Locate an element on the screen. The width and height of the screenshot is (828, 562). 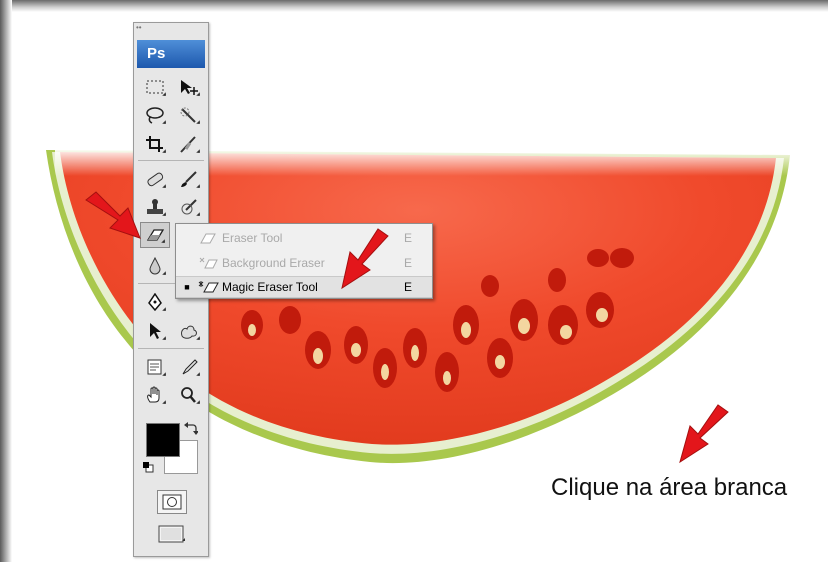
background-eraser-icon is located at coordinates (210, 263).